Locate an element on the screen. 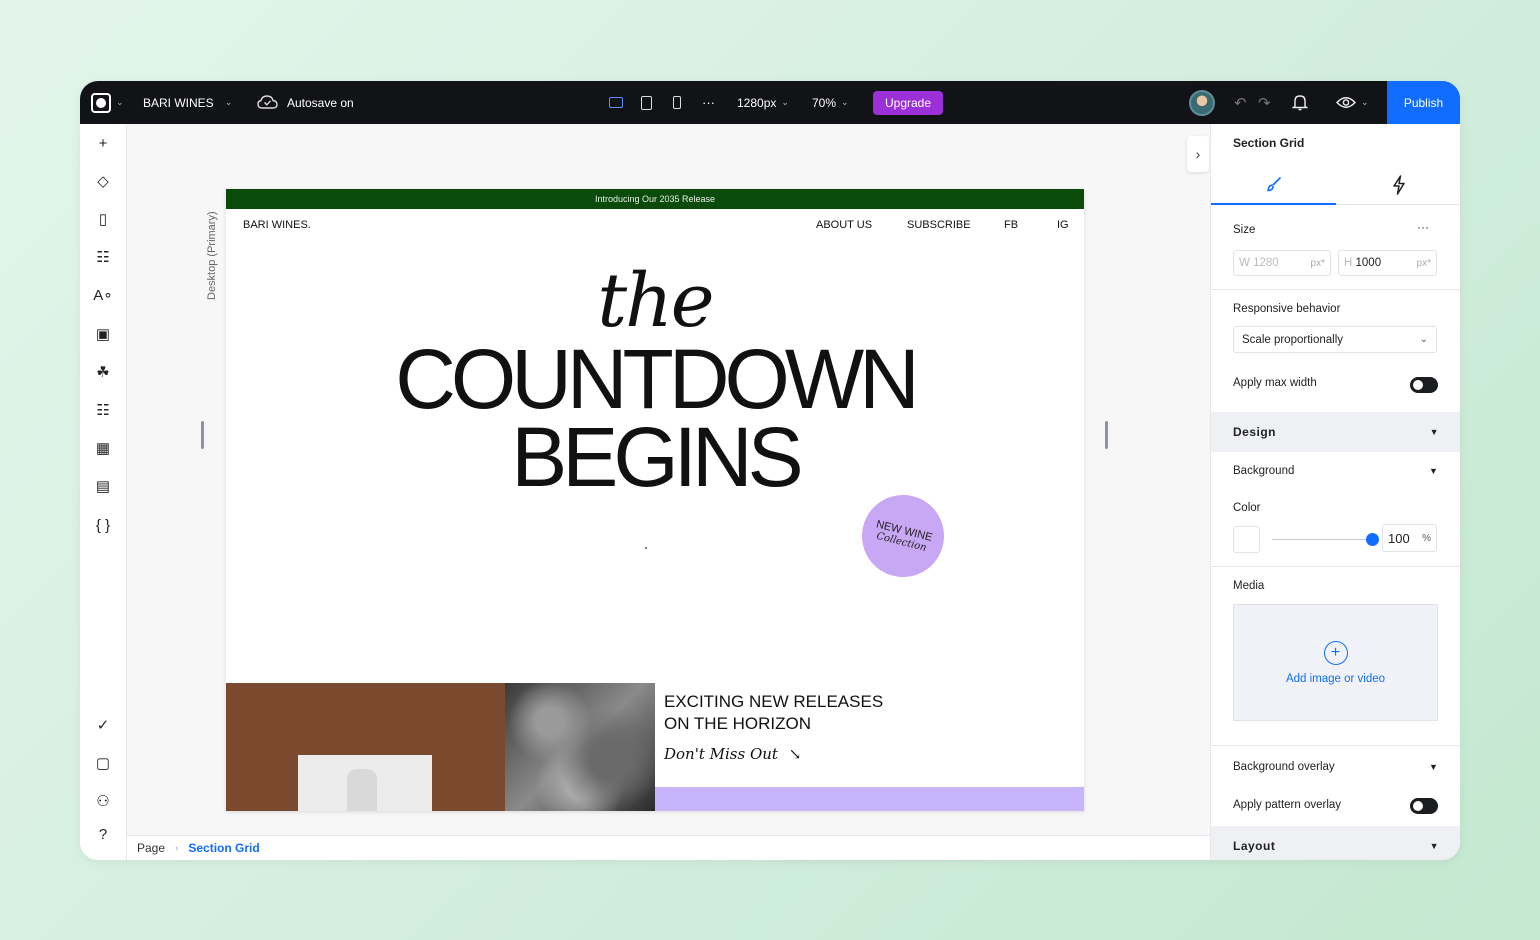 Image resolution: width=1540 pixels, height=940 pixels. max-width-toggle is located at coordinates (1424, 385).